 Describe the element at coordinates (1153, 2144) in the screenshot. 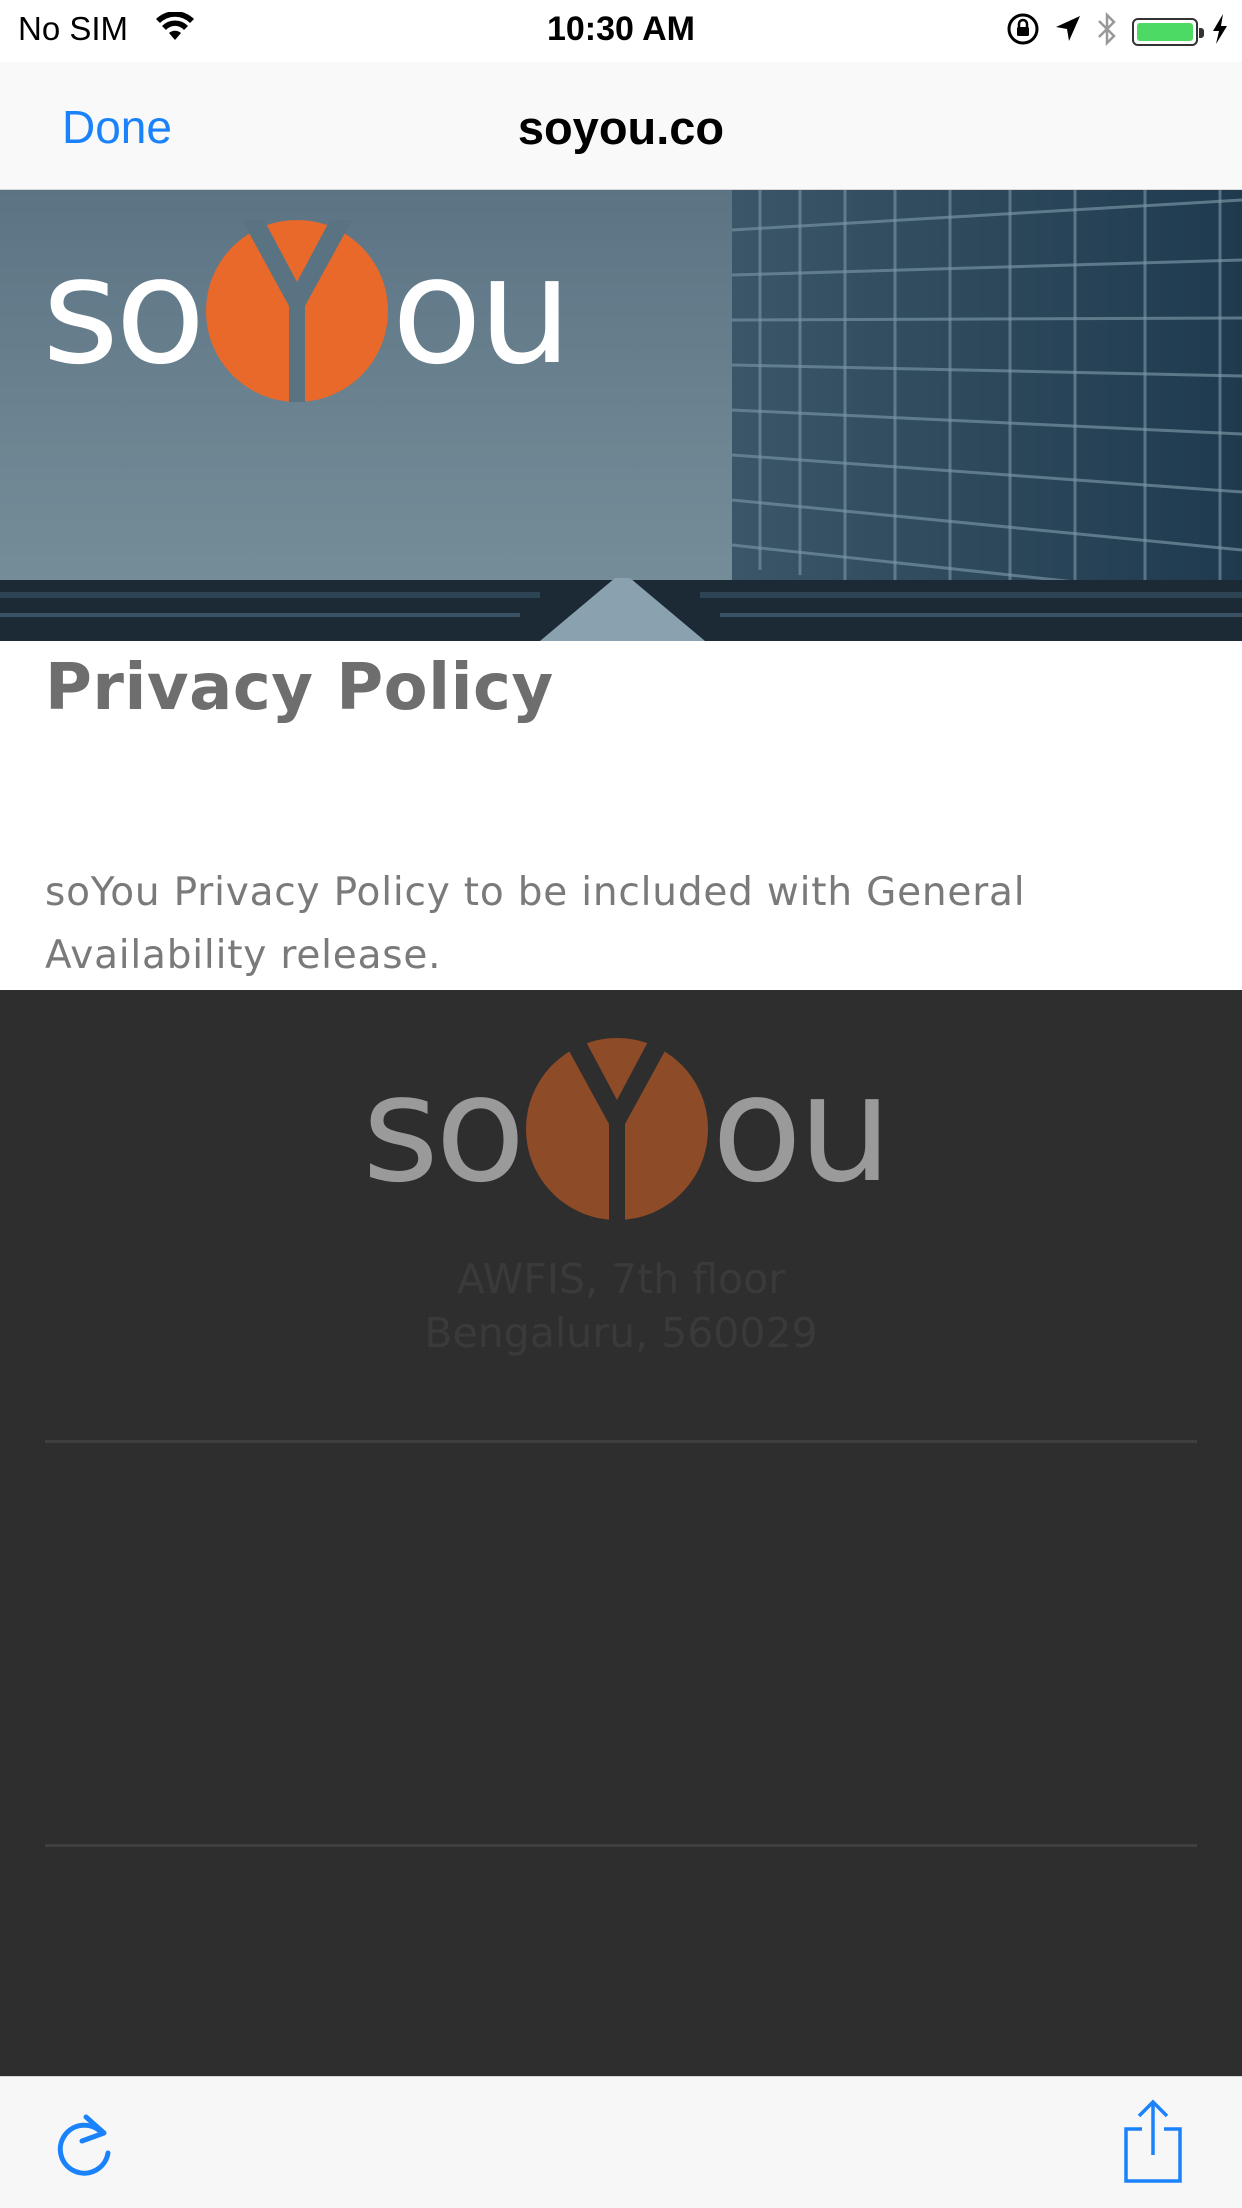

I see `share-icon` at that location.